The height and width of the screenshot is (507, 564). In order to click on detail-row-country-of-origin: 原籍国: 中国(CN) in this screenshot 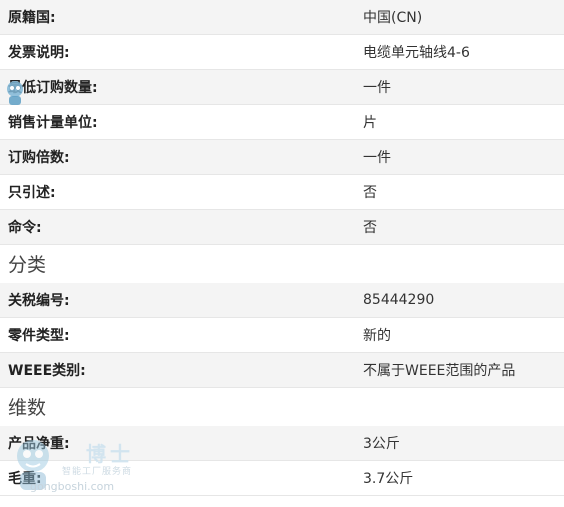, I will do `click(282, 17)`.